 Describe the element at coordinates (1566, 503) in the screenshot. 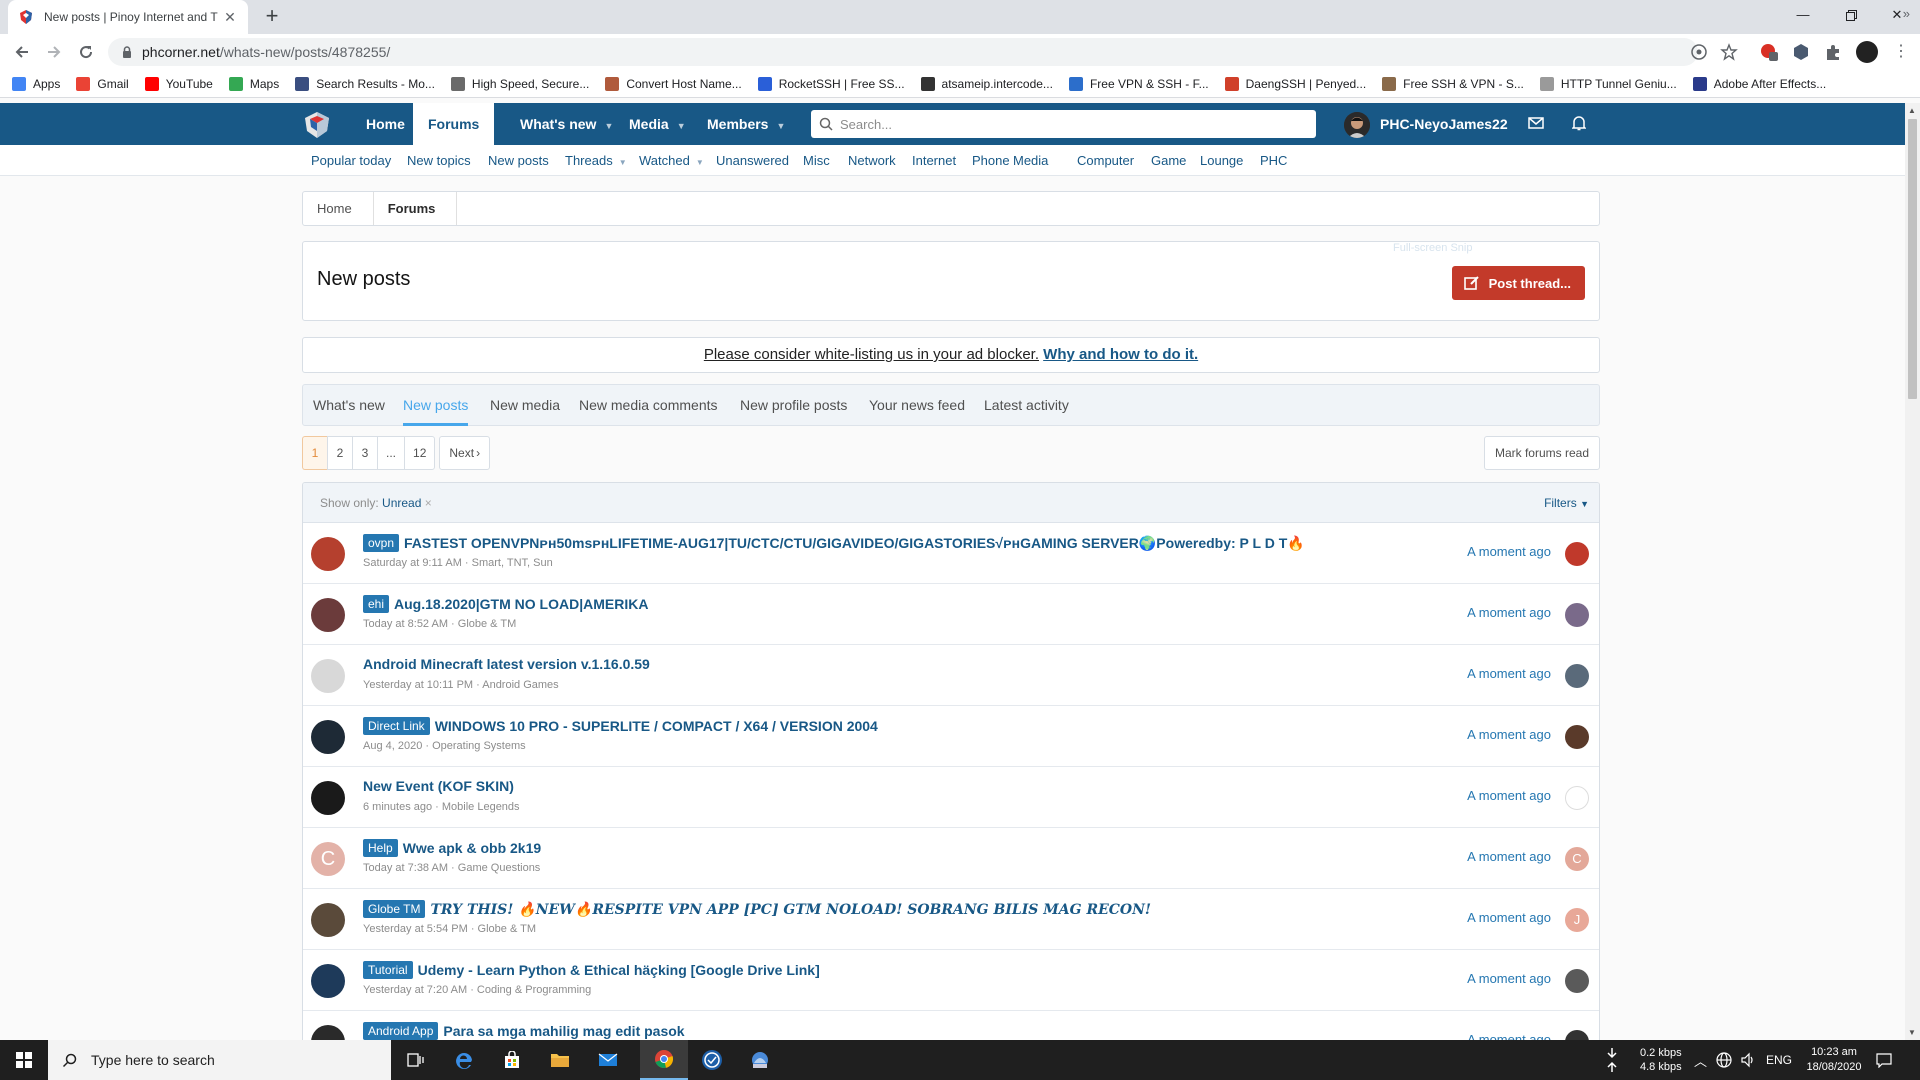

I see `filters-dropdown: Filters ▼` at that location.